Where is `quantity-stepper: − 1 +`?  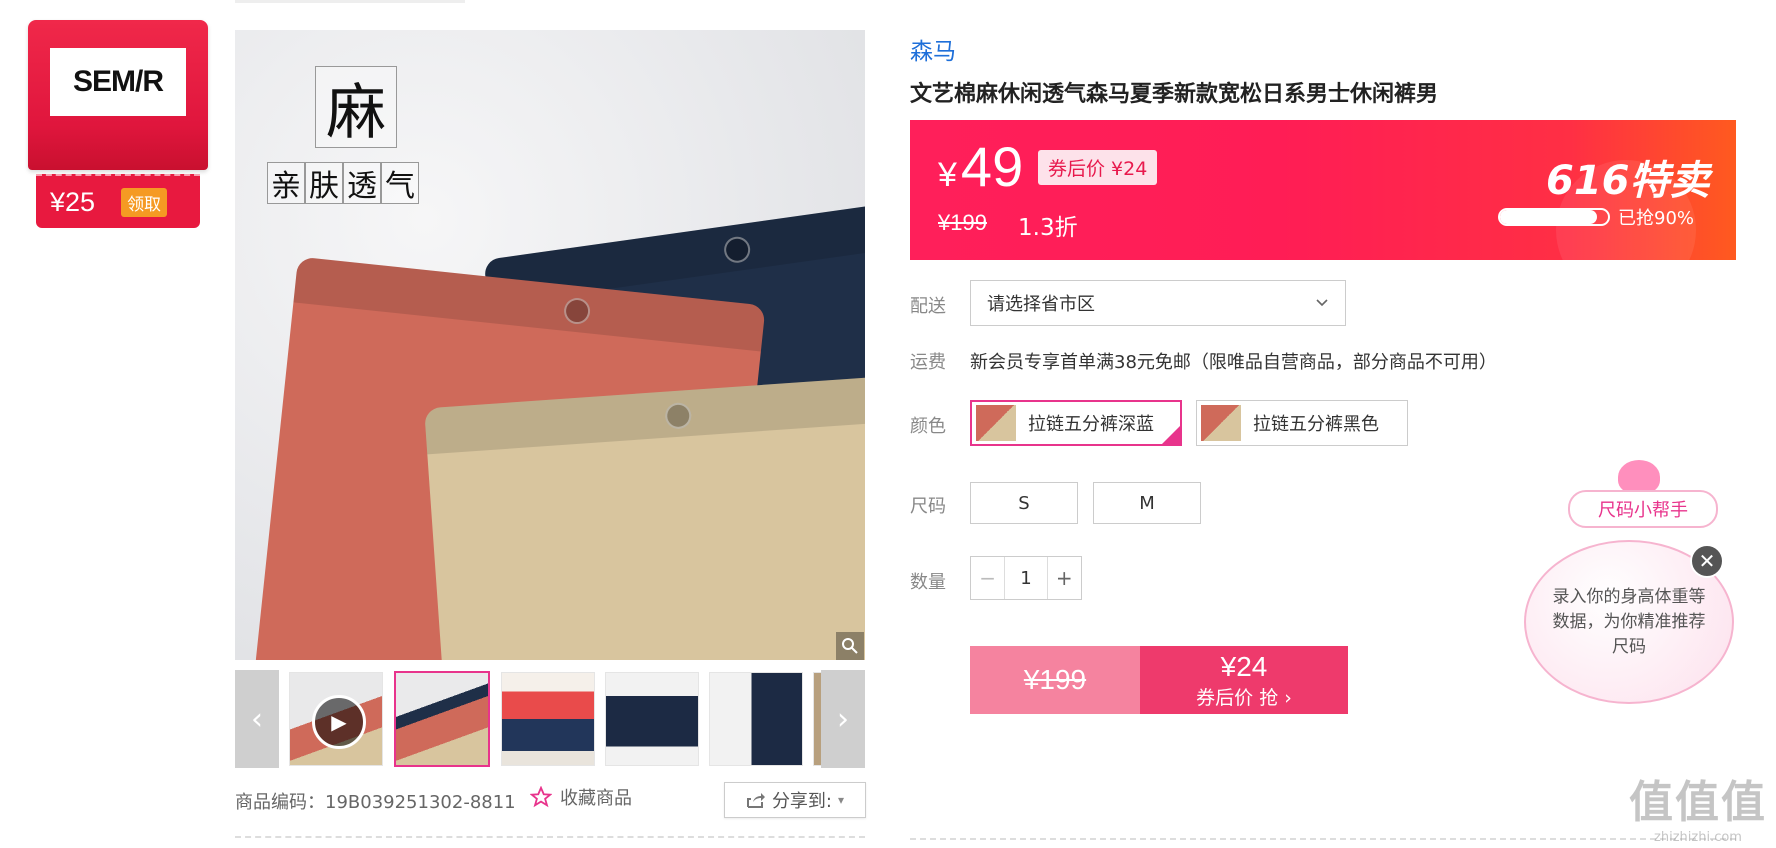 quantity-stepper: − 1 + is located at coordinates (1026, 578).